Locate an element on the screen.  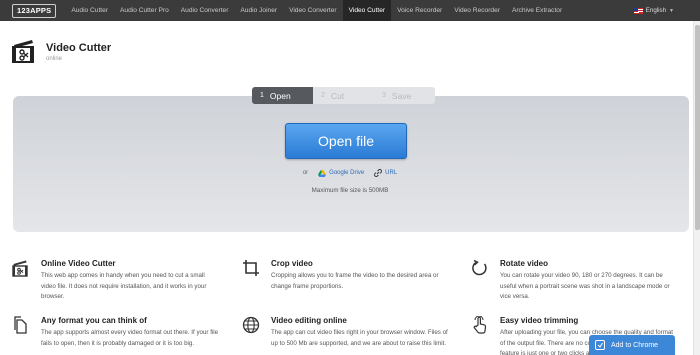
language-selector: English ▼ is located at coordinates (653, 10).